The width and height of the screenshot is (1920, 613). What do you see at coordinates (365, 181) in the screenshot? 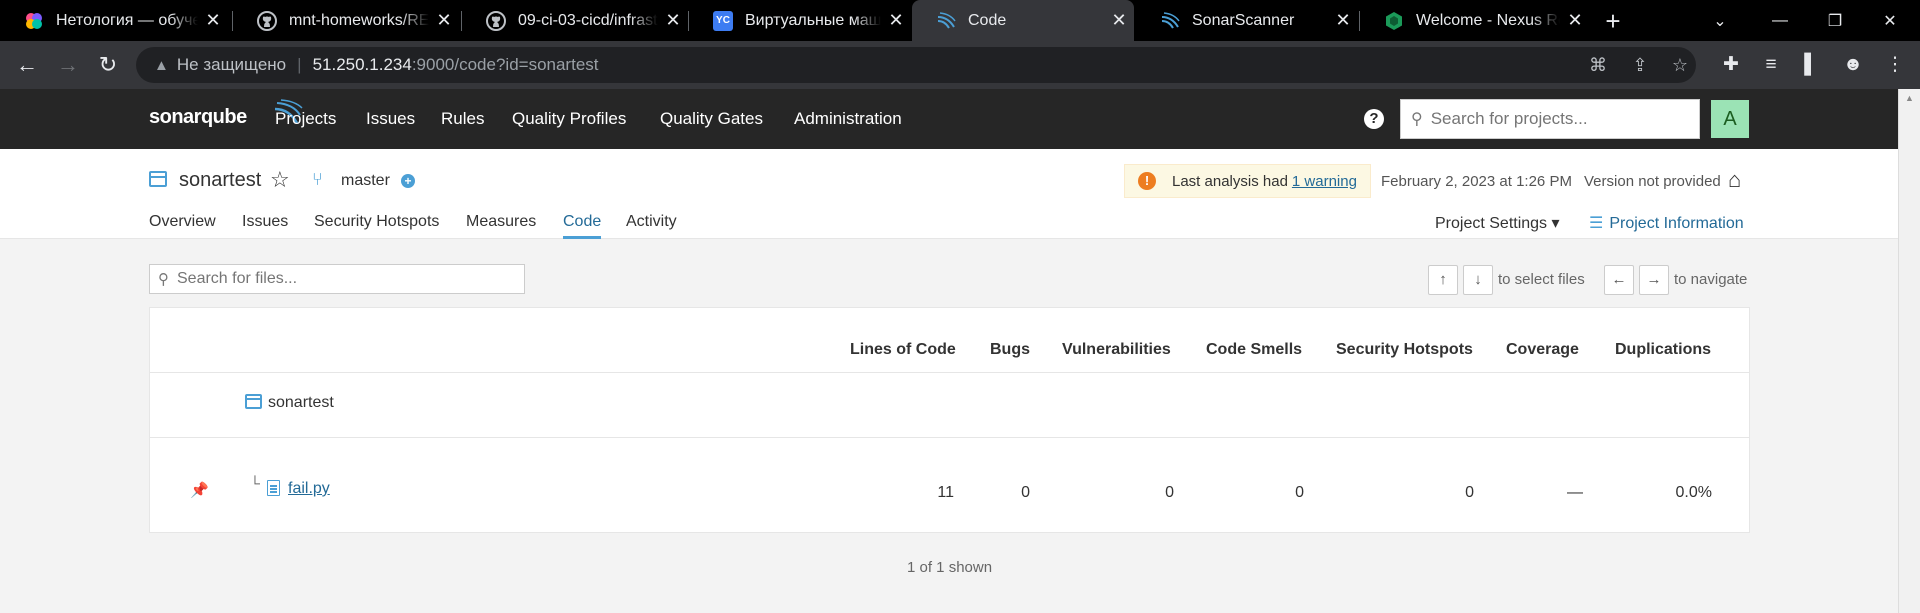
I see `branch-name: master` at bounding box center [365, 181].